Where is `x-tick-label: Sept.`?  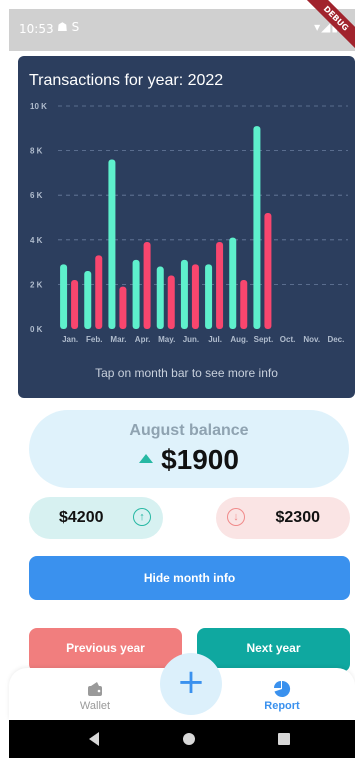 x-tick-label: Sept. is located at coordinates (264, 339).